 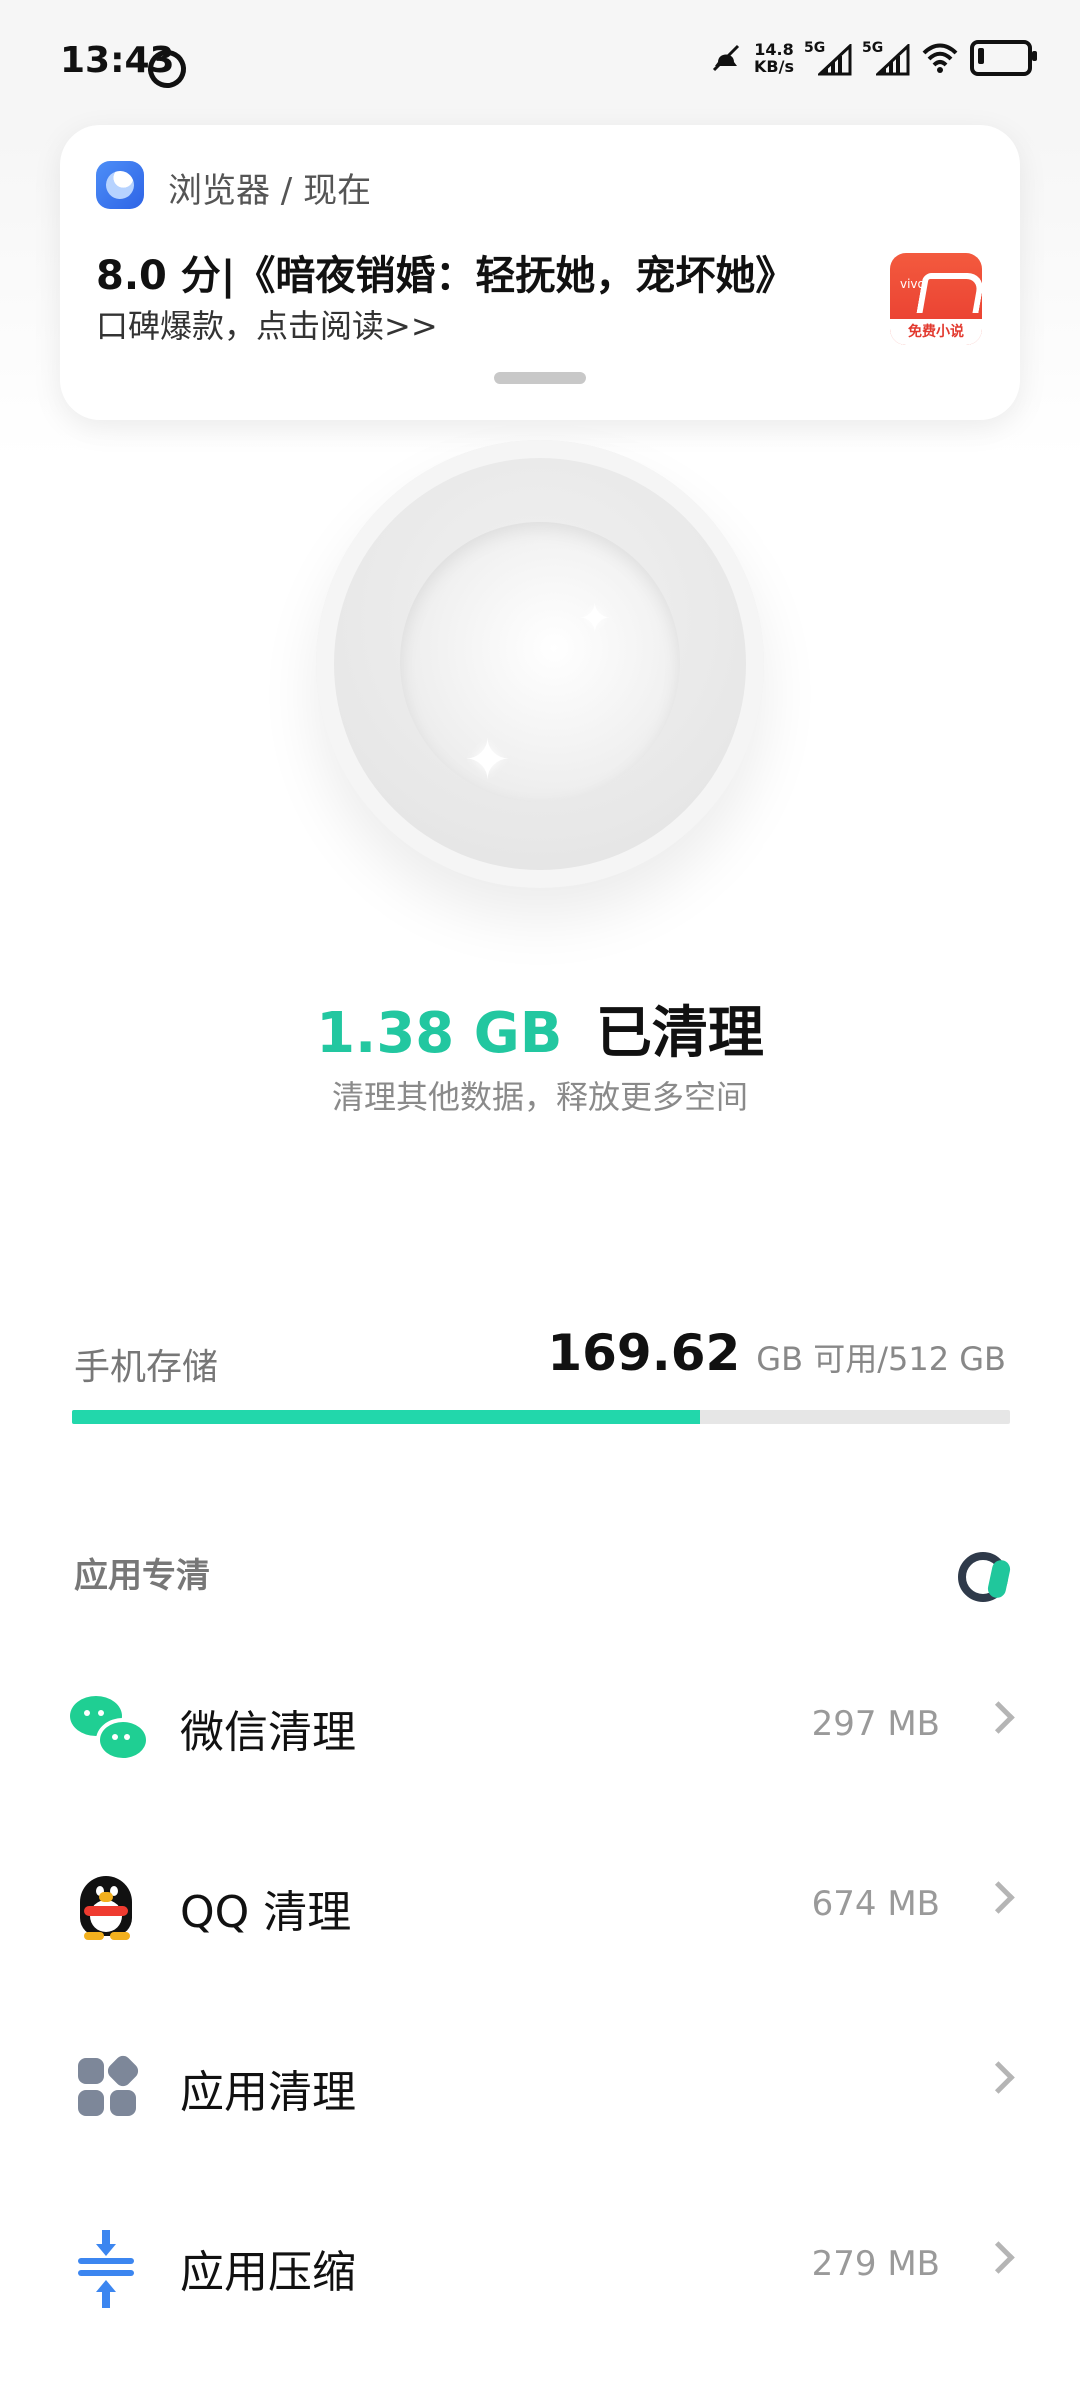 What do you see at coordinates (446, 276) in the screenshot?
I see `notification-title: 8.0 分|《暗夜销婚：轻抚她，宠坏她》` at bounding box center [446, 276].